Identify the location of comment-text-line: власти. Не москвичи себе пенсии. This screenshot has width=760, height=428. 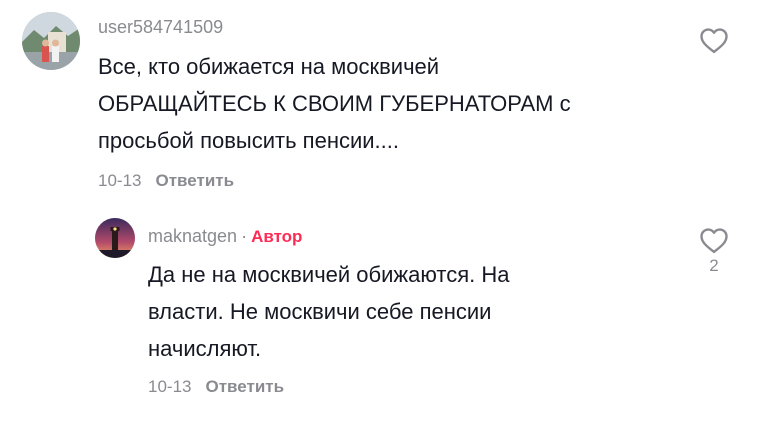
(320, 311).